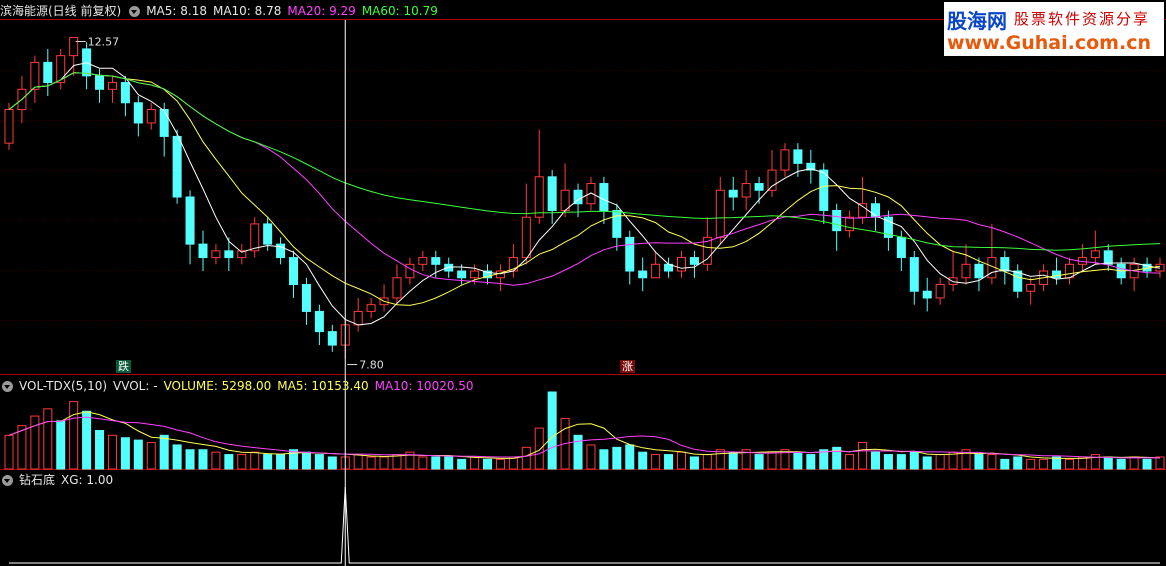 The width and height of the screenshot is (1166, 566). Describe the element at coordinates (123, 366) in the screenshot. I see `fall-badge: 跌` at that location.